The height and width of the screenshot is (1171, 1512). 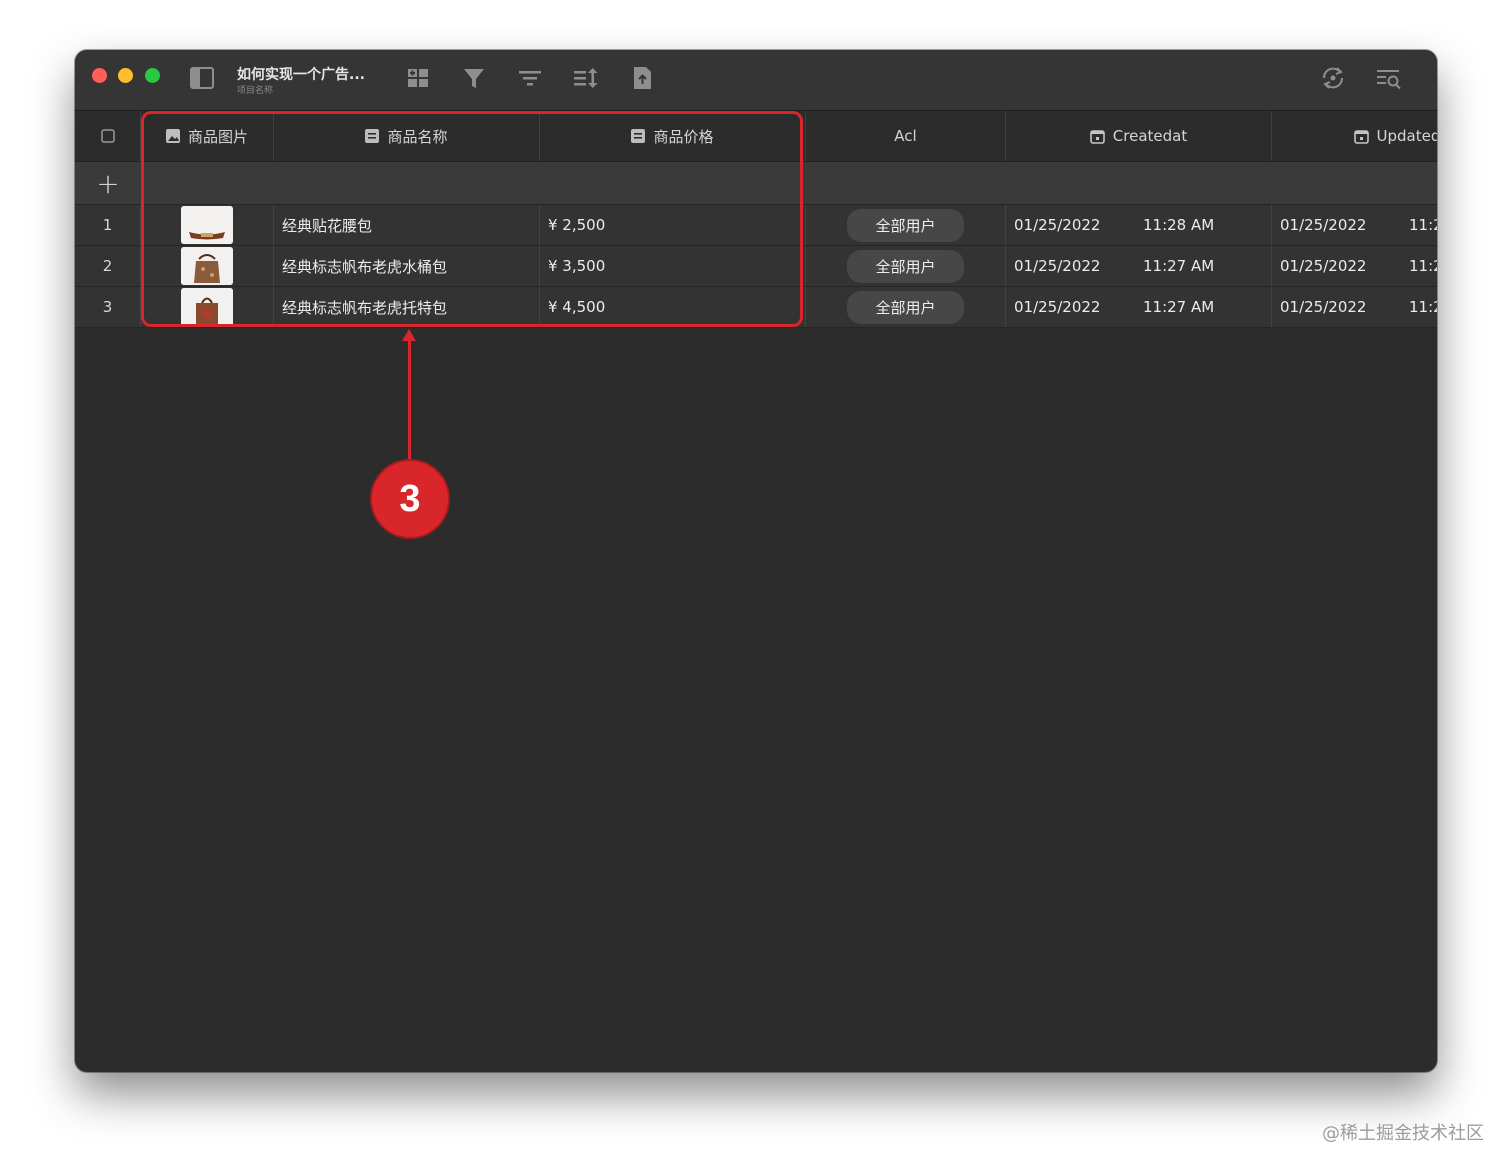 I want to click on search-list-icon, so click(x=1389, y=78).